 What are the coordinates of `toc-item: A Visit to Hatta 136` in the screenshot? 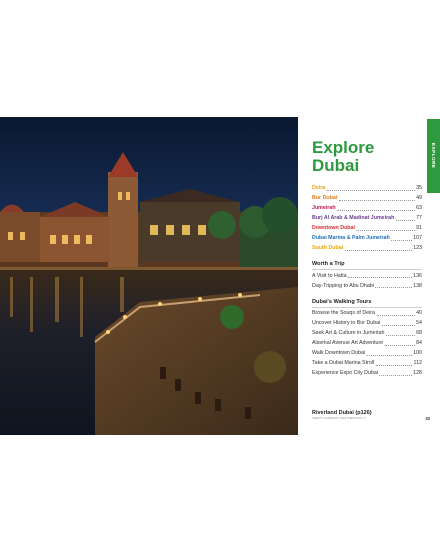 It's located at (367, 276).